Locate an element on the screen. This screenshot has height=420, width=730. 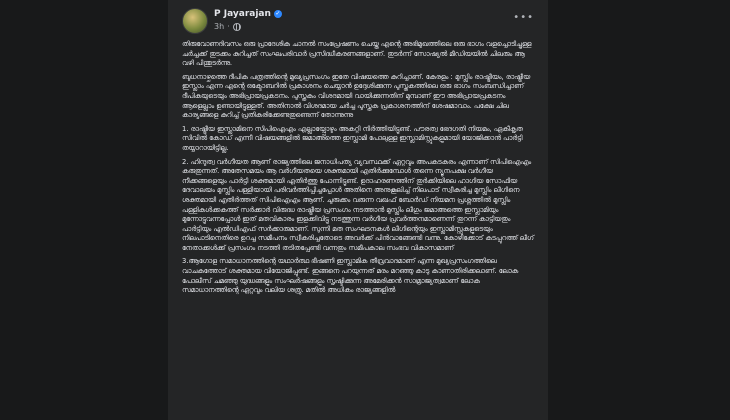
author-row: P Jayarajan ✓ is located at coordinates (248, 14).